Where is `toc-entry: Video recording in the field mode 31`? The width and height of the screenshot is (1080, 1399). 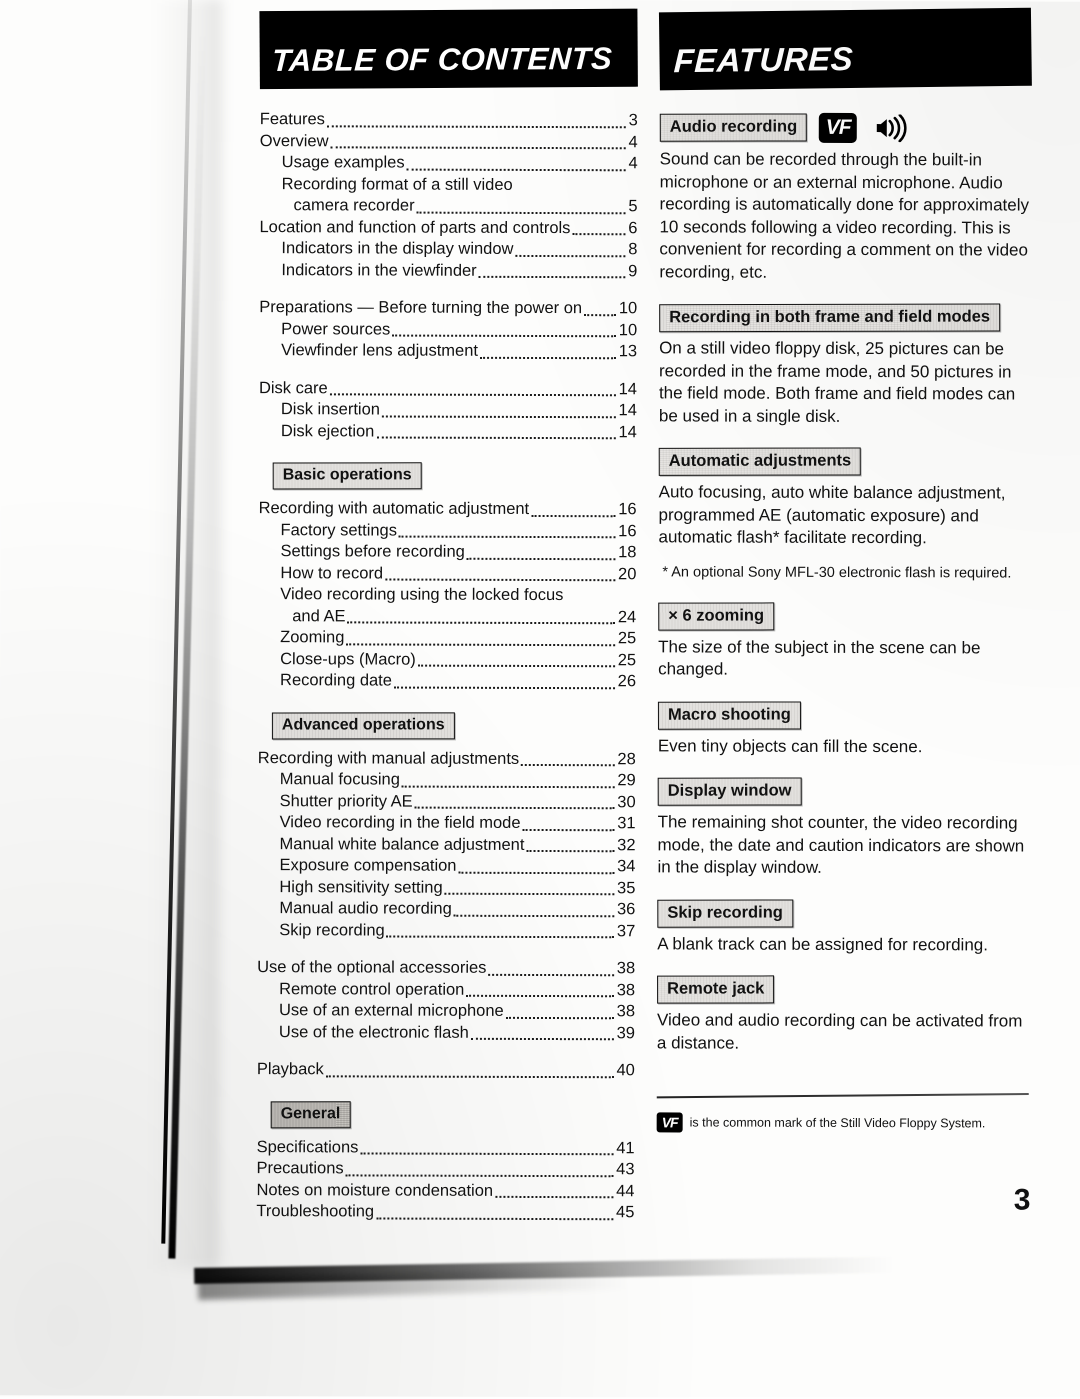
toc-entry: Video recording in the field mode 31 is located at coordinates (447, 823).